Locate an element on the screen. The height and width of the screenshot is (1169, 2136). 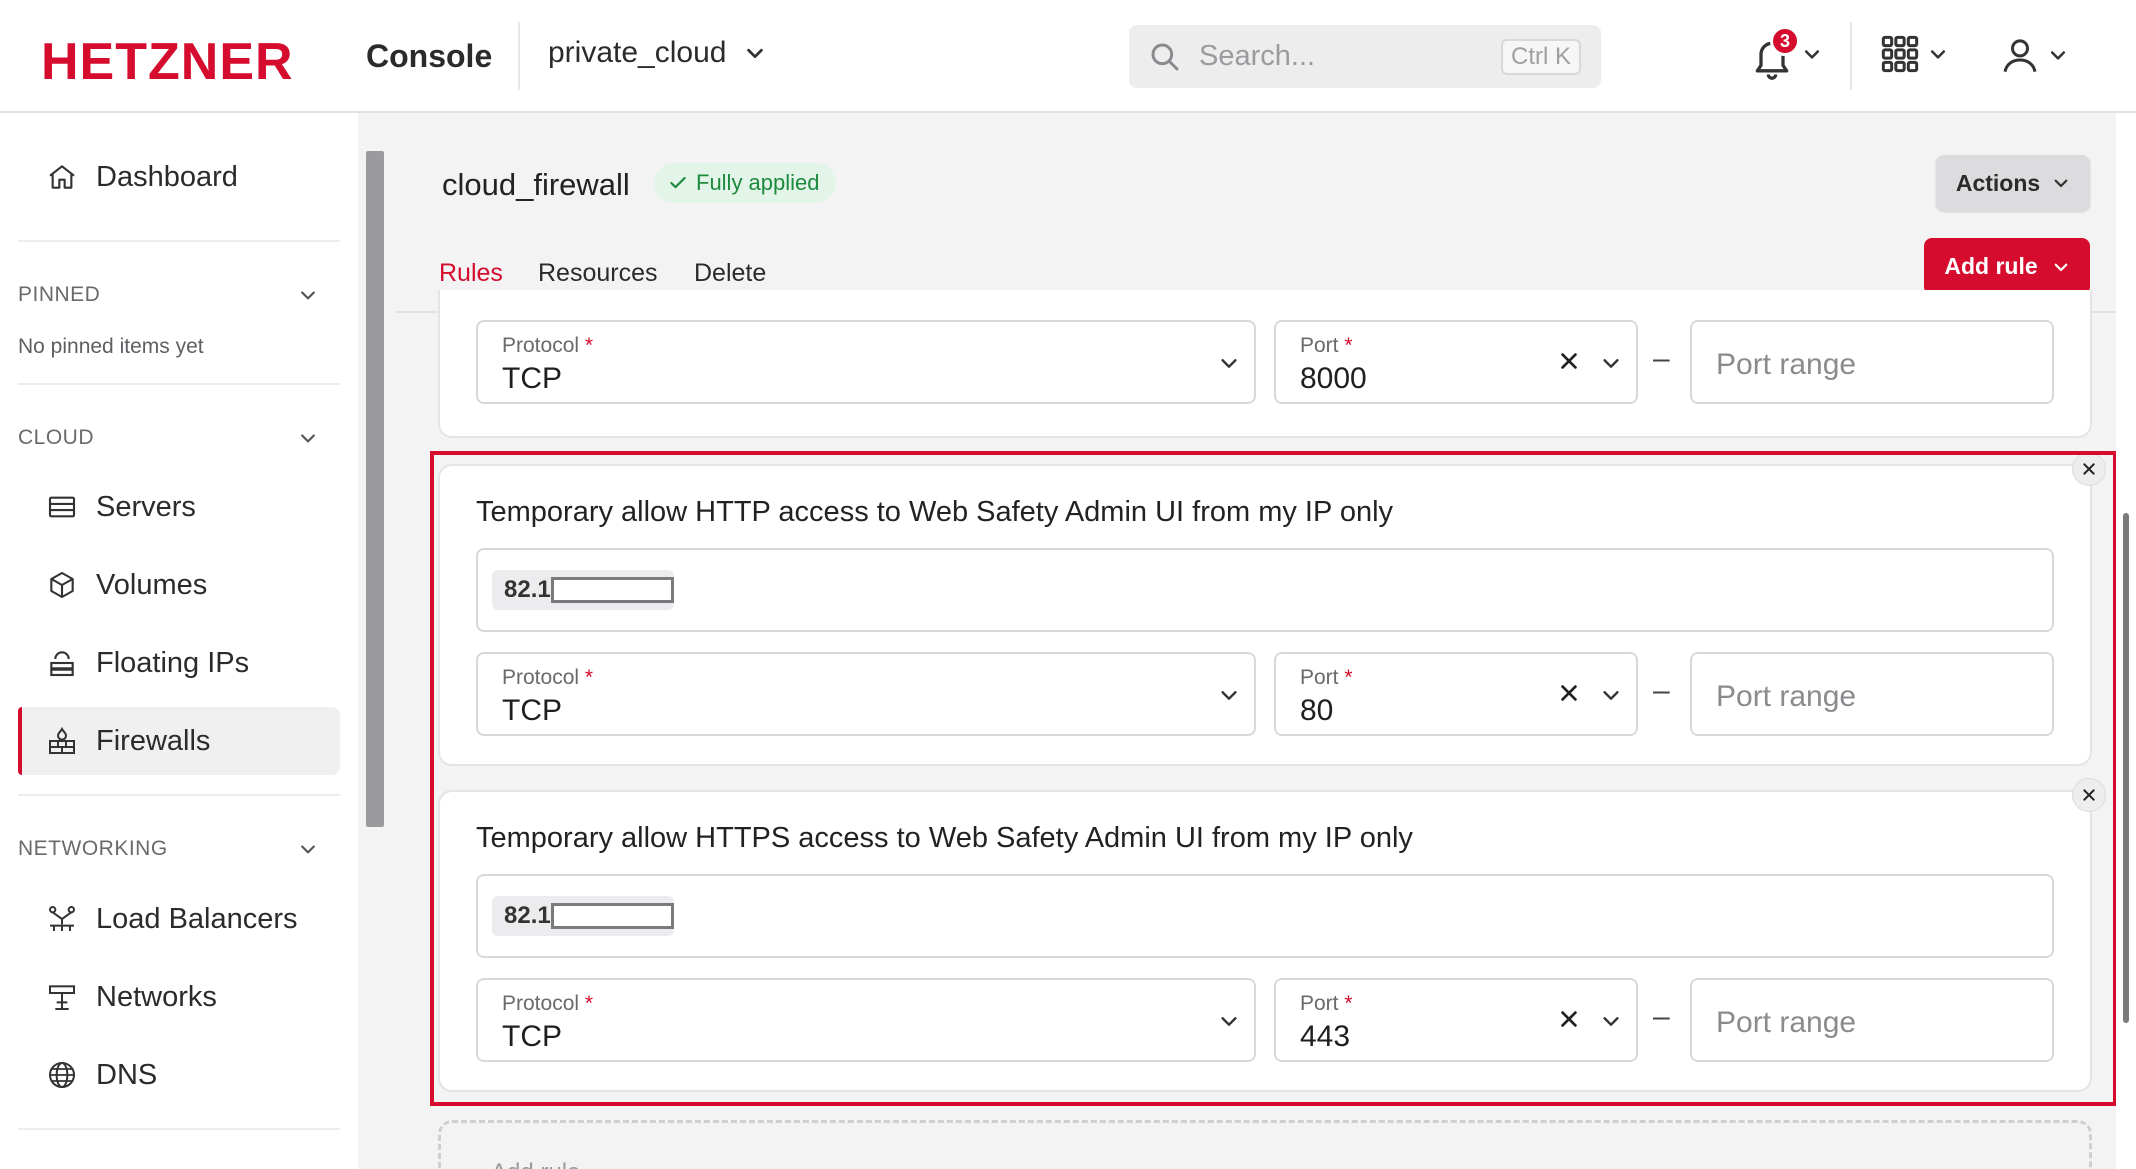
check-icon is located at coordinates (678, 182).